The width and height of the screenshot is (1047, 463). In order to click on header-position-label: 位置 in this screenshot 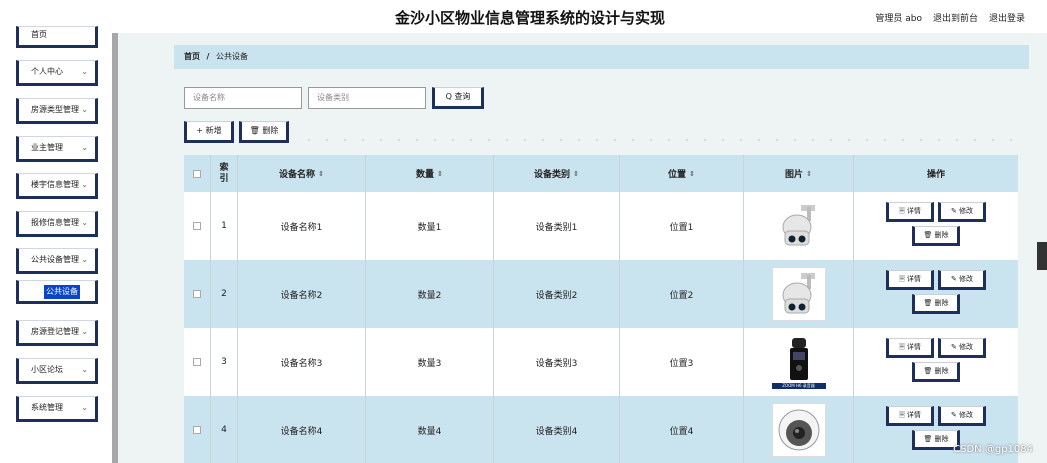, I will do `click(677, 175)`.